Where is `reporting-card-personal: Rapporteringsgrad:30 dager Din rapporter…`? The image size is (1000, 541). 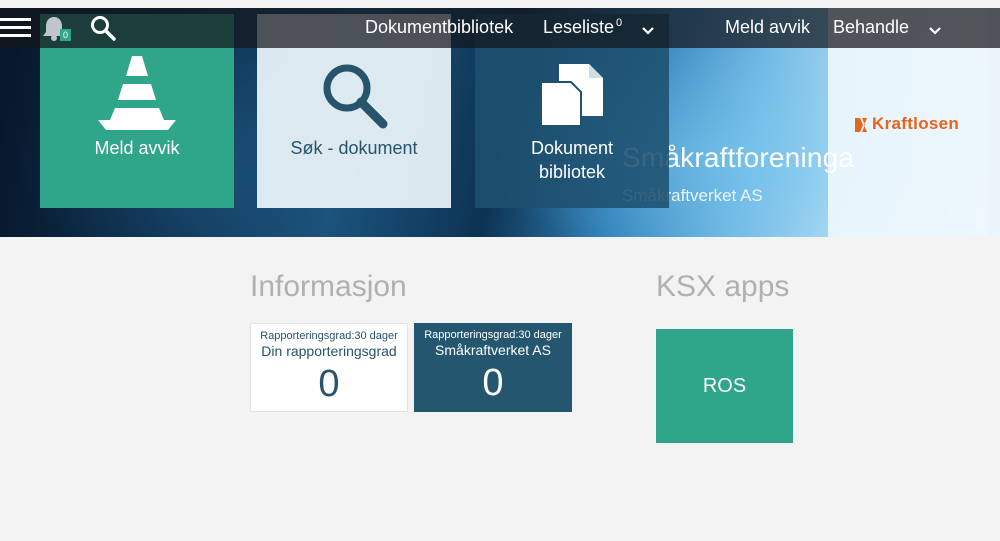
reporting-card-personal: Rapporteringsgrad:30 dager Din rapporter… is located at coordinates (329, 367).